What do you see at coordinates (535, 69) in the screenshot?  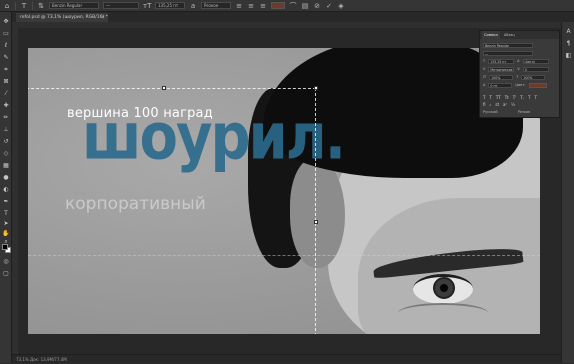 I see `panel-tracking: 0` at bounding box center [535, 69].